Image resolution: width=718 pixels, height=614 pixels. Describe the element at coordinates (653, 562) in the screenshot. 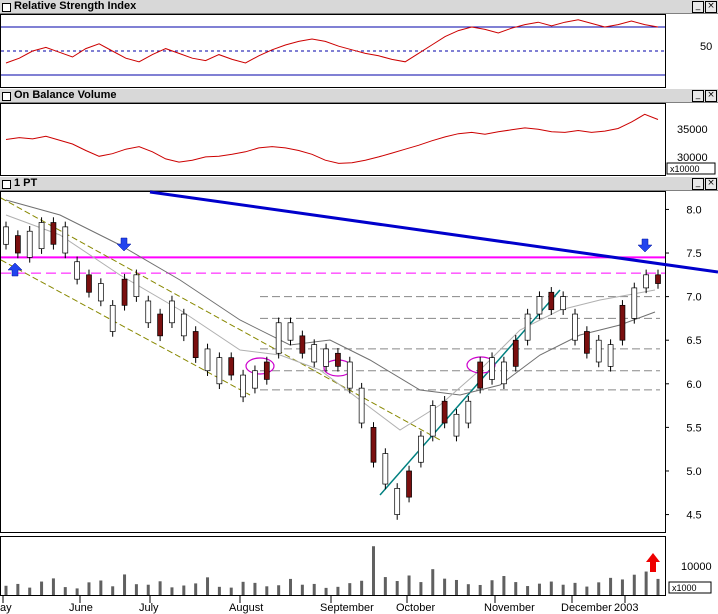

I see `arrow-up-icon` at that location.